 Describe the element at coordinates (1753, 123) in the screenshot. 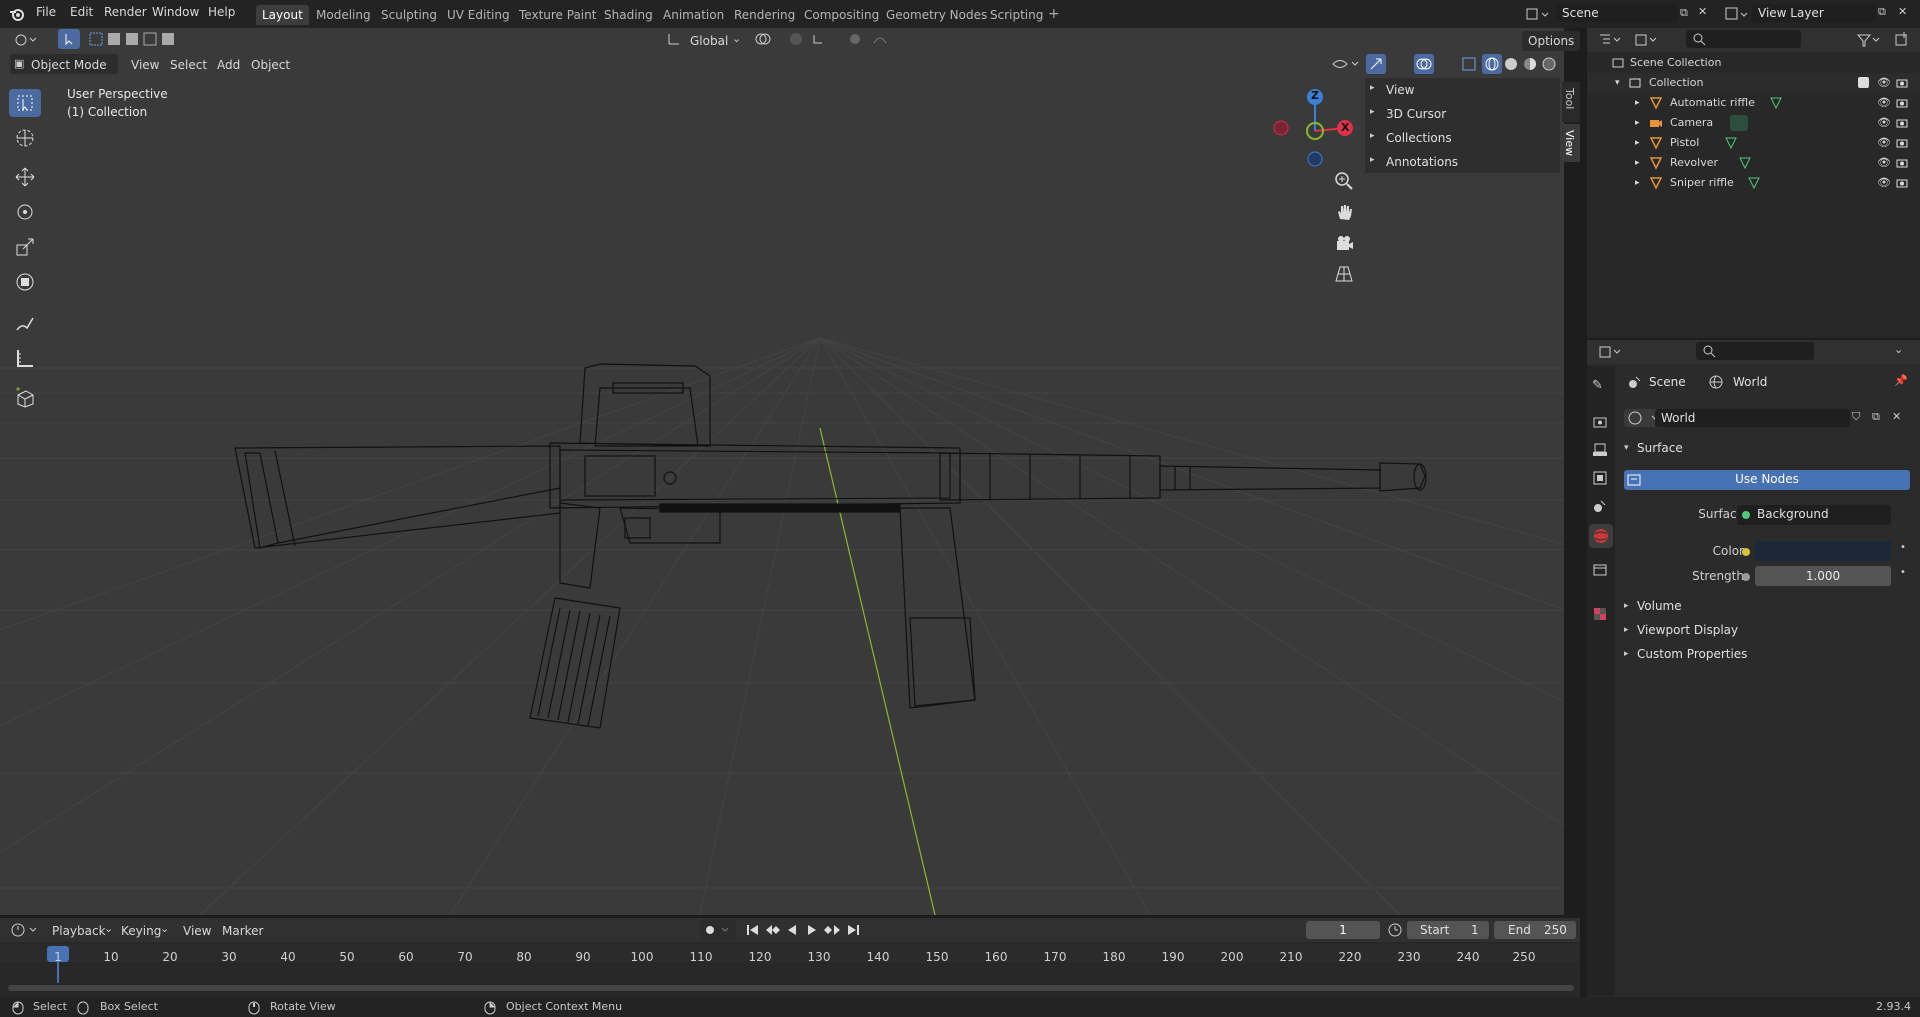

I see `outliner-item-camera: ▸ Camera 👁` at that location.